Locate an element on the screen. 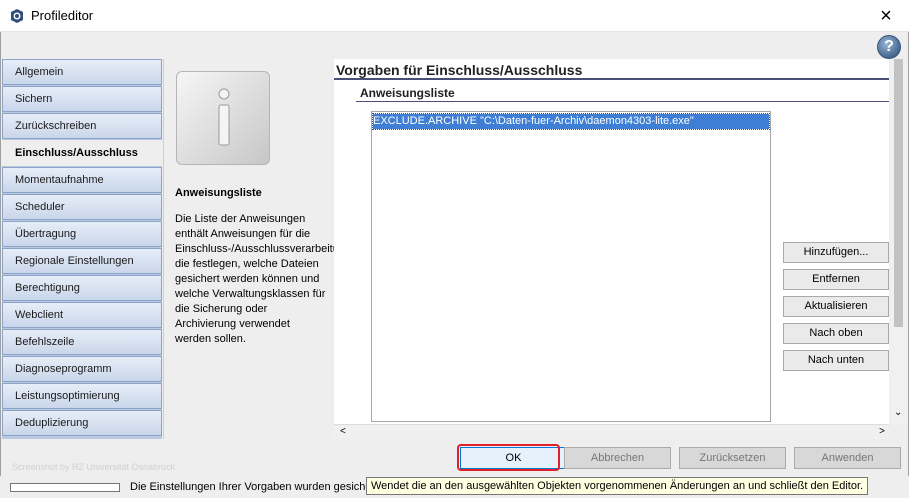  apply-button: Anwenden is located at coordinates (847, 458).